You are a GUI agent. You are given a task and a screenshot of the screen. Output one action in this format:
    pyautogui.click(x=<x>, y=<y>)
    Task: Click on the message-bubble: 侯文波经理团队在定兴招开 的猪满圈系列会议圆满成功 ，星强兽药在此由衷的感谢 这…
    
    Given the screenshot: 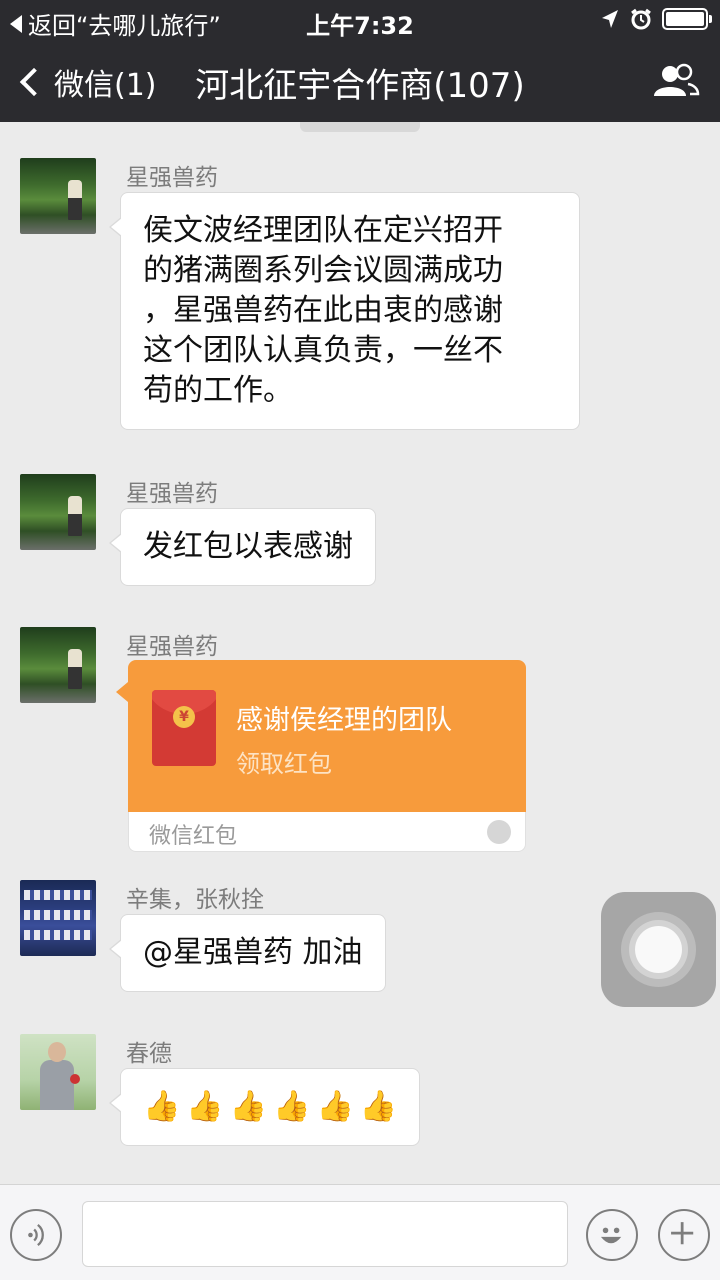 What is the action you would take?
    pyautogui.click(x=344, y=311)
    